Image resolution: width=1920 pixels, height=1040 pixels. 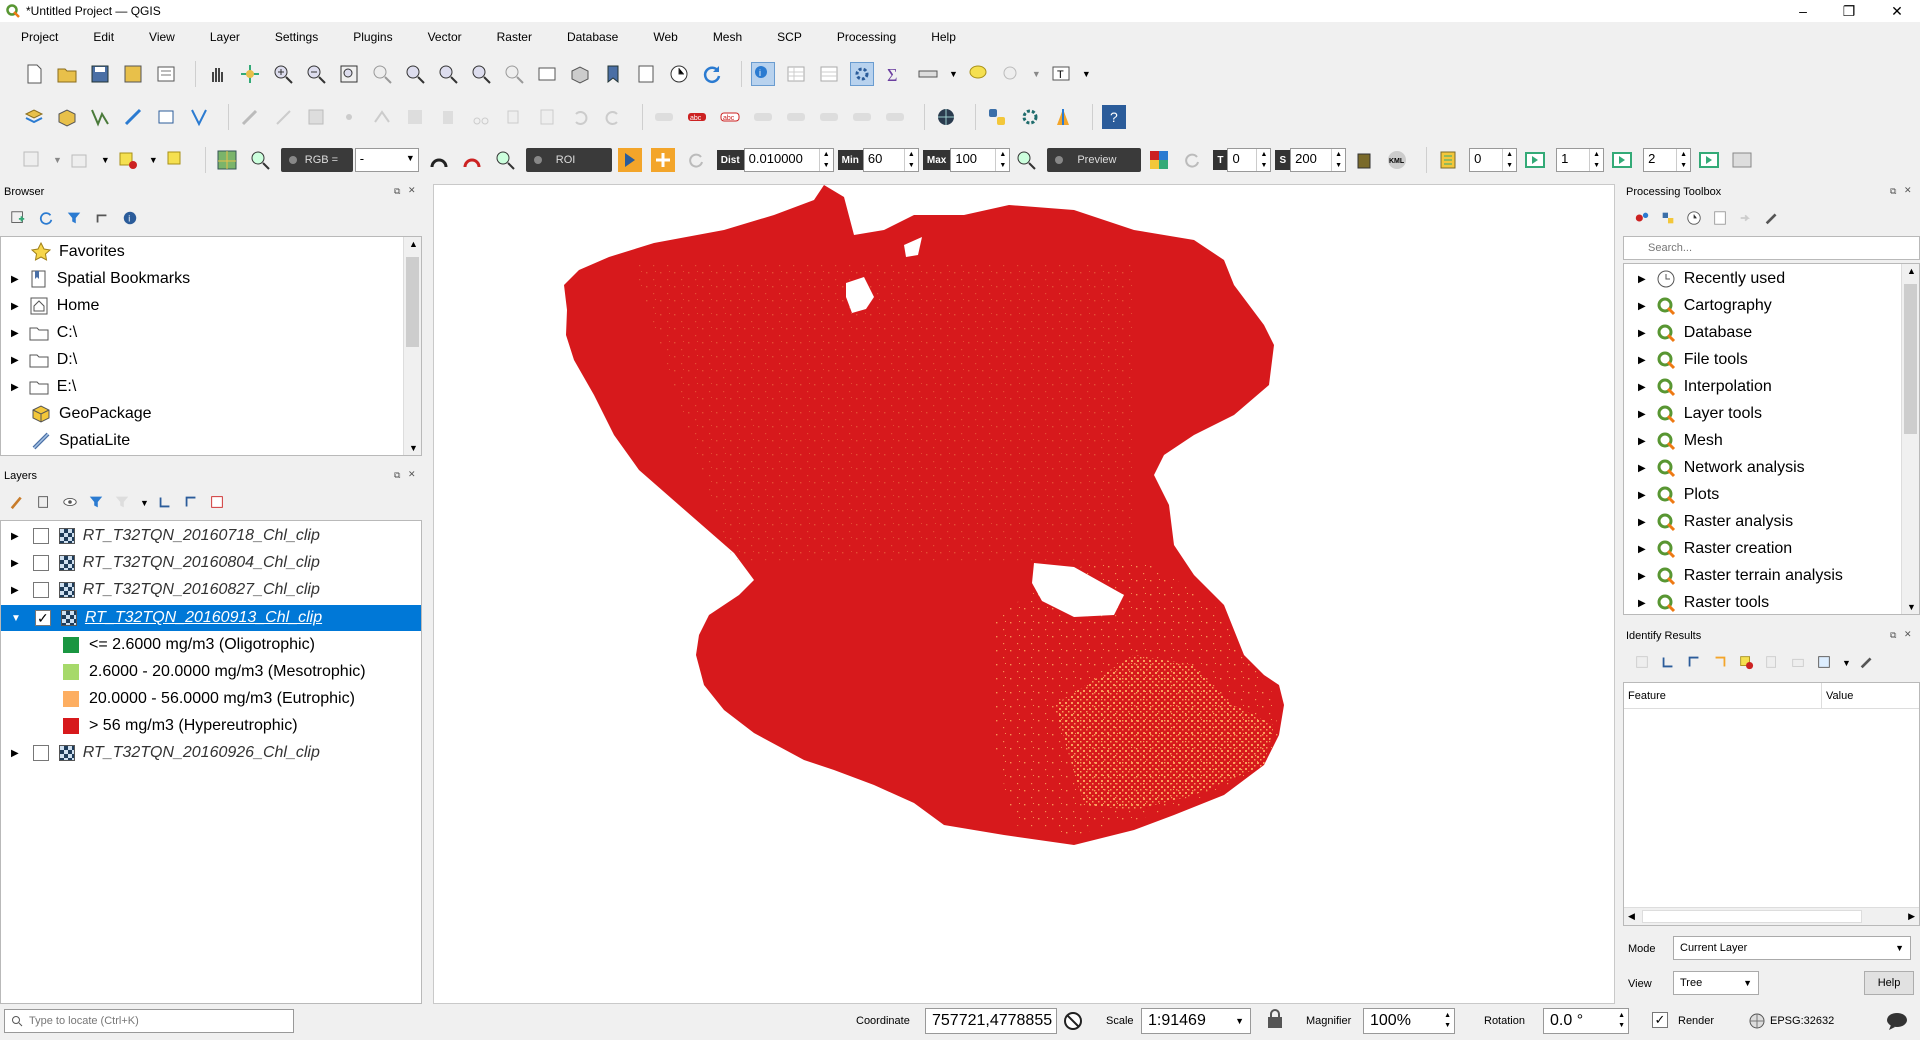 I want to click on maximize-button: ❐, so click(x=1849, y=11).